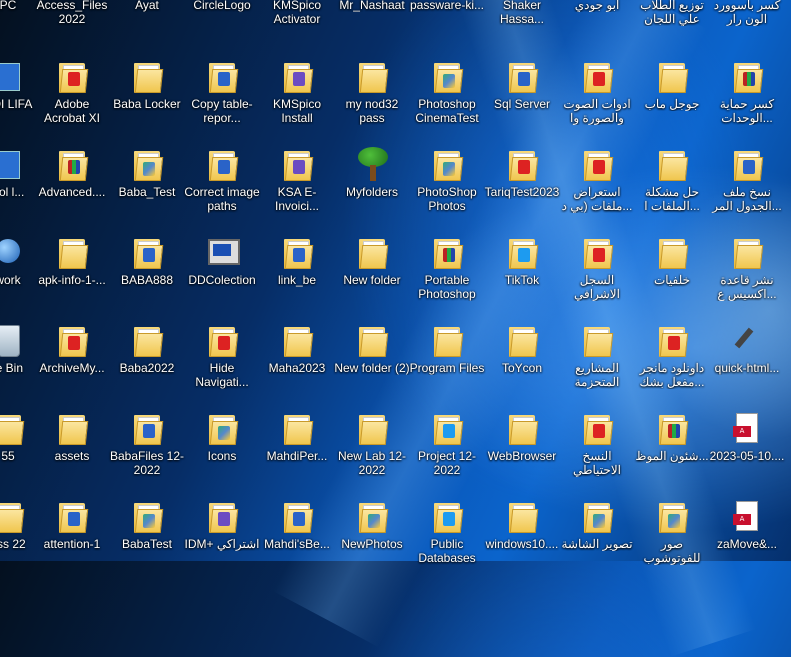 This screenshot has height=657, width=791. I want to click on desktop-icon: جوجل ماب, so click(672, 97).